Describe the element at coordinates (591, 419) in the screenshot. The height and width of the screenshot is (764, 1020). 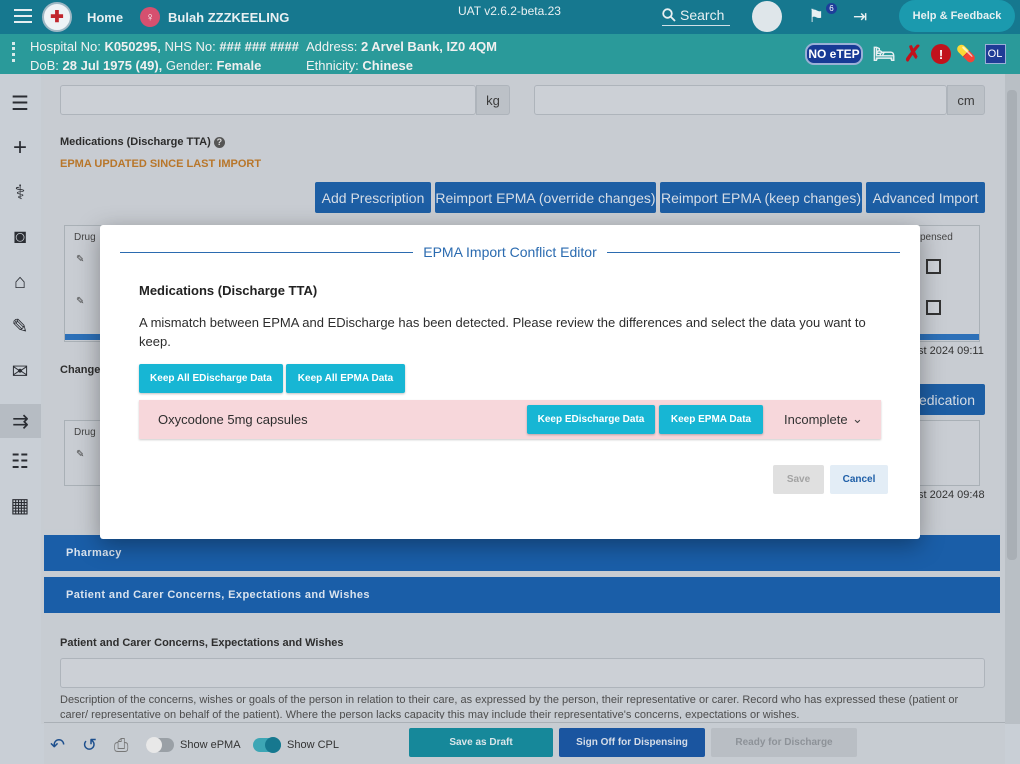
I see `keep-edischarge-button: Keep EDischarge Data` at that location.